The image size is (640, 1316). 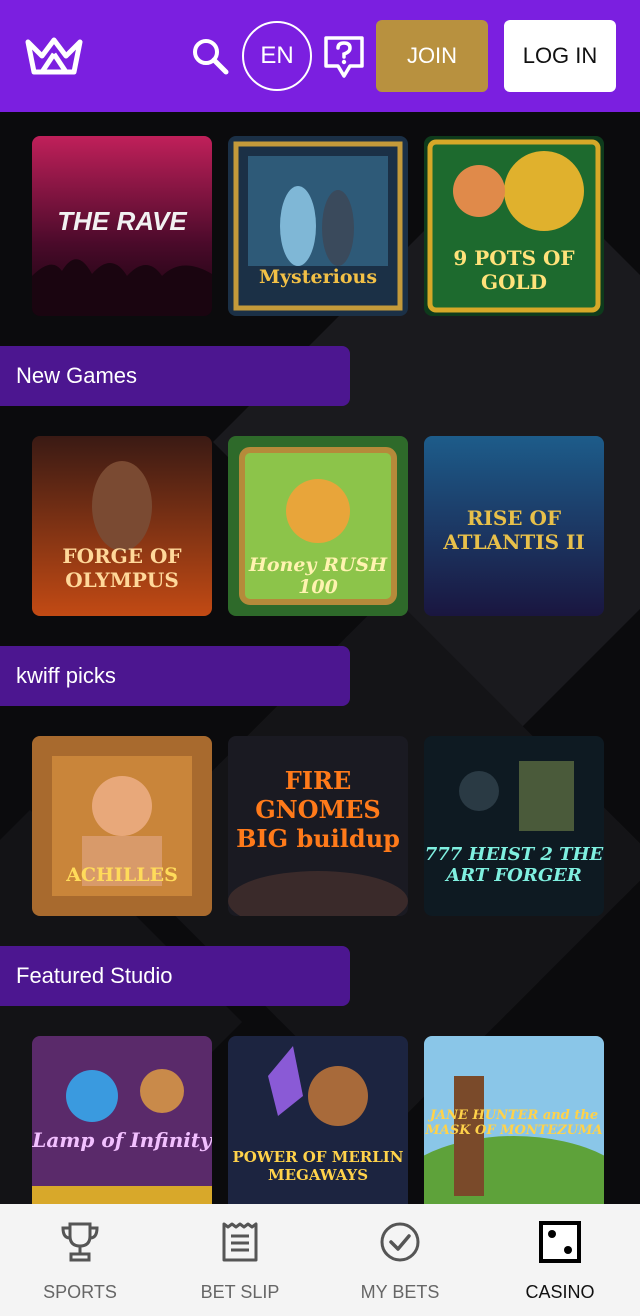 What do you see at coordinates (122, 826) in the screenshot?
I see `game-tile-achilles: ACHILLES` at bounding box center [122, 826].